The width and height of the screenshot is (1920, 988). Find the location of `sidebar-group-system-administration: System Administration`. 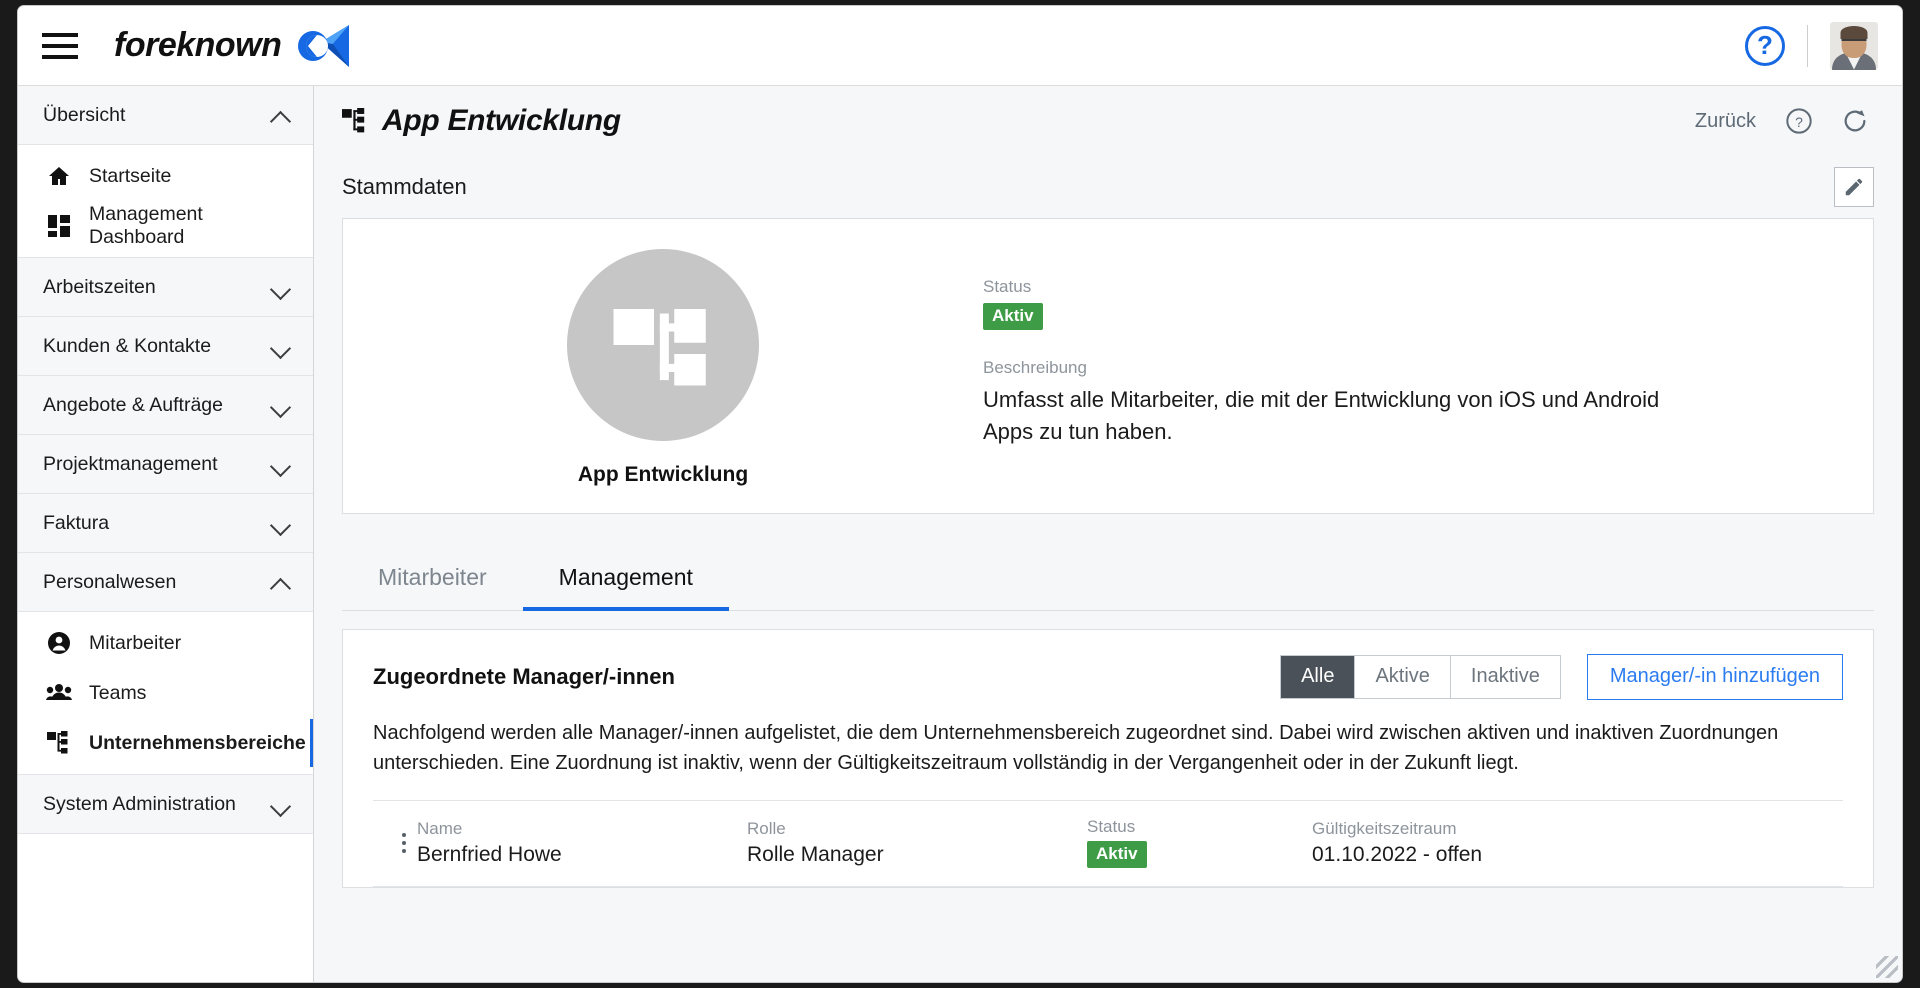

sidebar-group-system-administration: System Administration is located at coordinates (165, 804).